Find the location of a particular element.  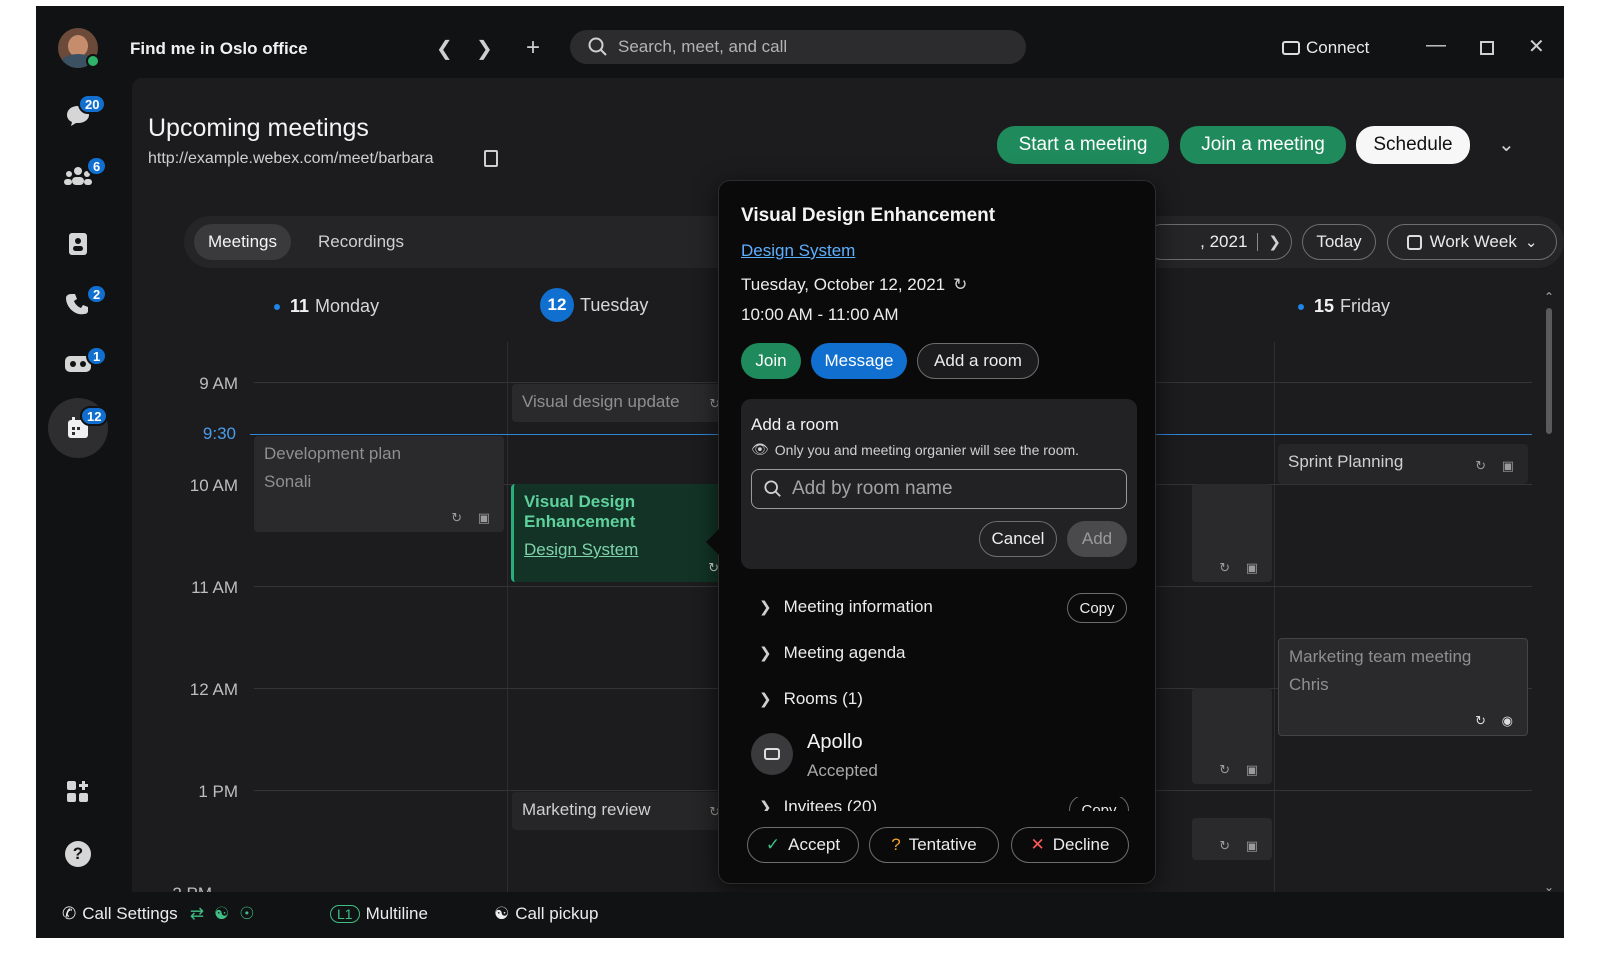

event-title: Marketing review is located at coordinates (586, 809).